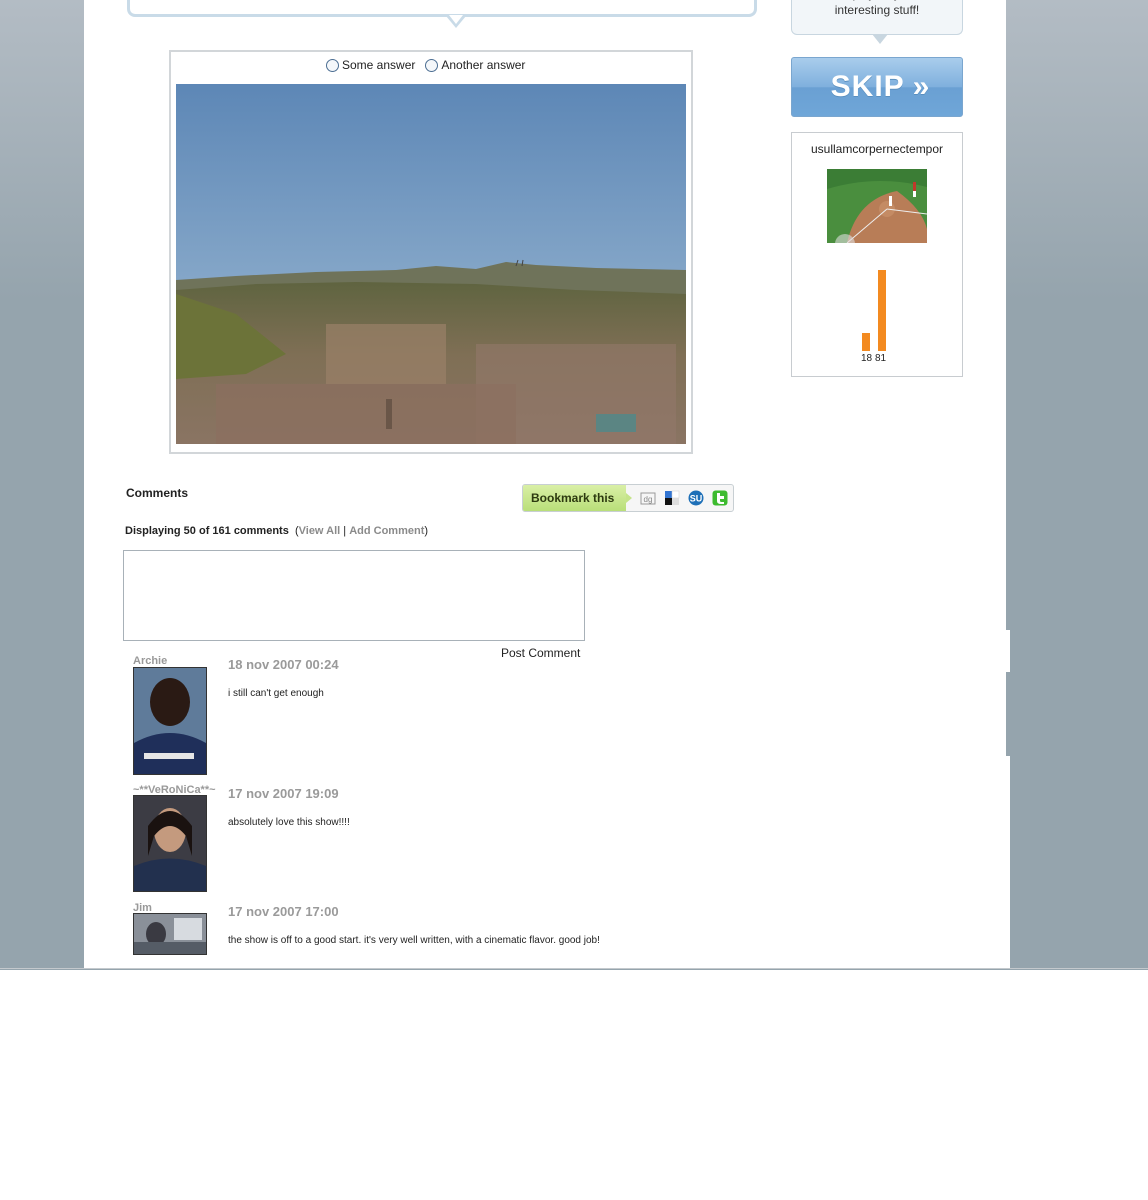 The width and height of the screenshot is (1148, 1200). I want to click on comment-date: 18 nov 2007 00:24, so click(283, 664).